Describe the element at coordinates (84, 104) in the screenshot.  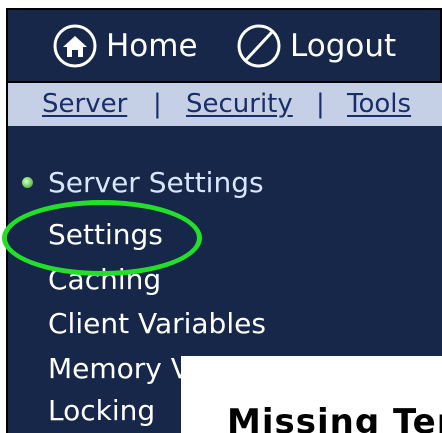
I see `nav-server-link: Server` at that location.